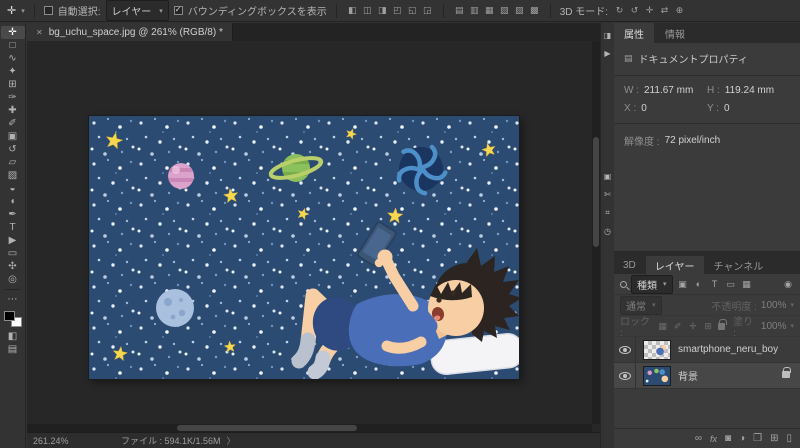  What do you see at coordinates (178, 10) in the screenshot?
I see `show-bounding-box-checkbox` at bounding box center [178, 10].